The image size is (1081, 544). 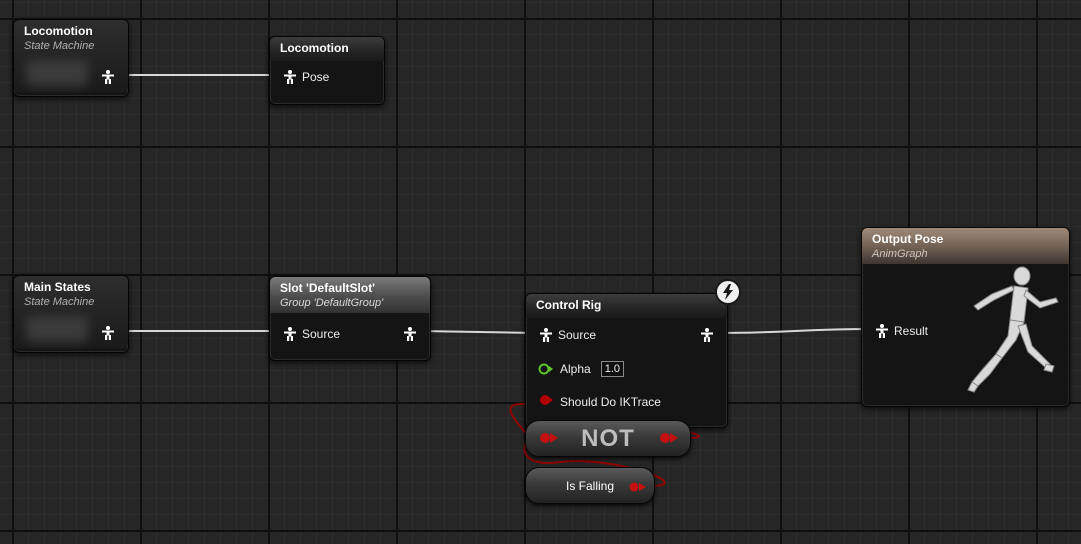 I want to click on is-falling-label: Is Falling, so click(x=590, y=485).